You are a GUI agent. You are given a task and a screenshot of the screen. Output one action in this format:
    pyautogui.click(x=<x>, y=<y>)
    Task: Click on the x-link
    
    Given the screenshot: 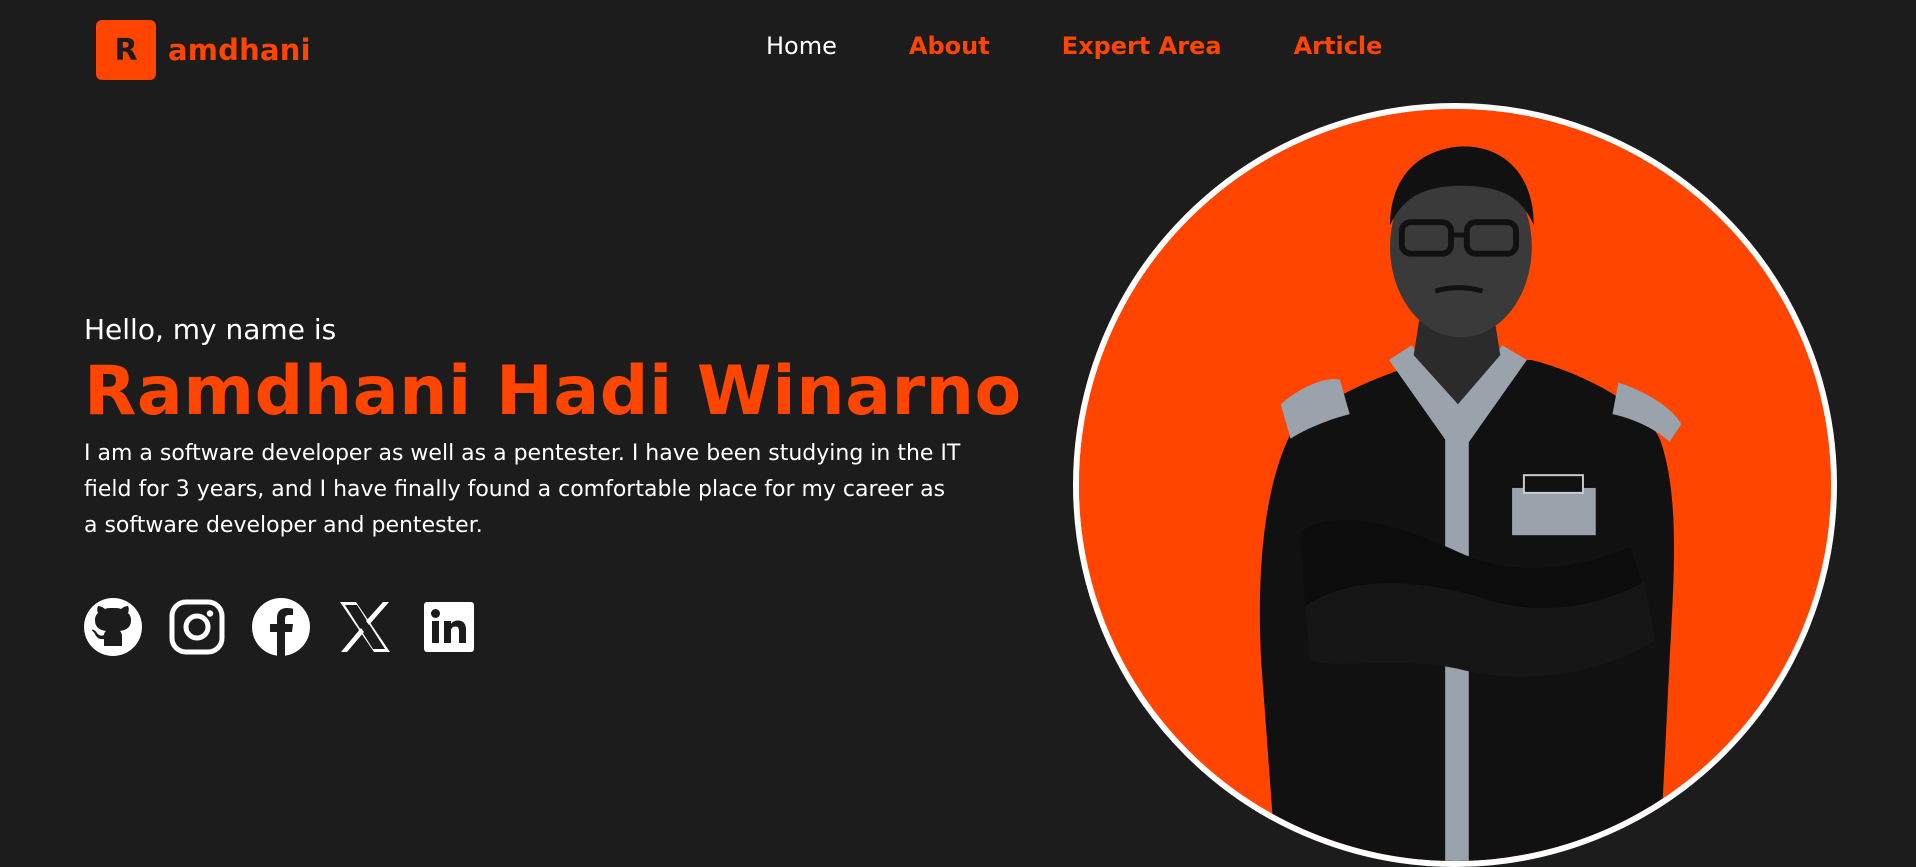 What is the action you would take?
    pyautogui.click(x=365, y=627)
    